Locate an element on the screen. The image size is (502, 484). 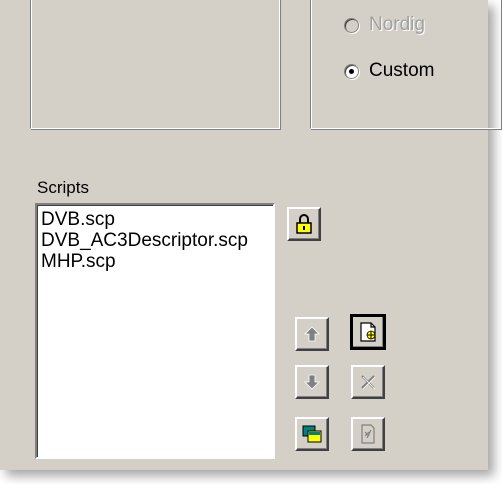
edit-file-icon is located at coordinates (368, 434).